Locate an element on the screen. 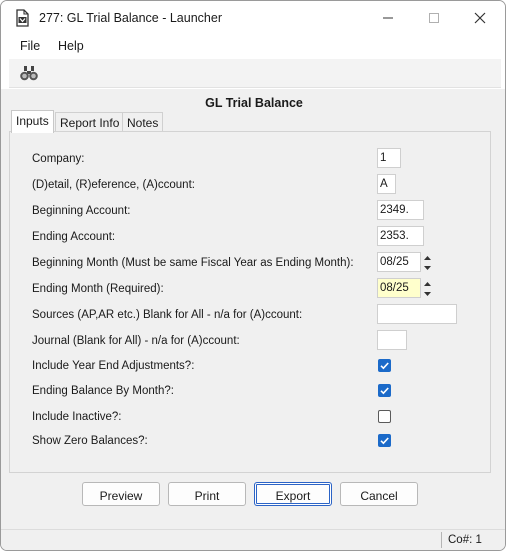 The width and height of the screenshot is (506, 551). status-bar: Co#: 1 is located at coordinates (253, 539).